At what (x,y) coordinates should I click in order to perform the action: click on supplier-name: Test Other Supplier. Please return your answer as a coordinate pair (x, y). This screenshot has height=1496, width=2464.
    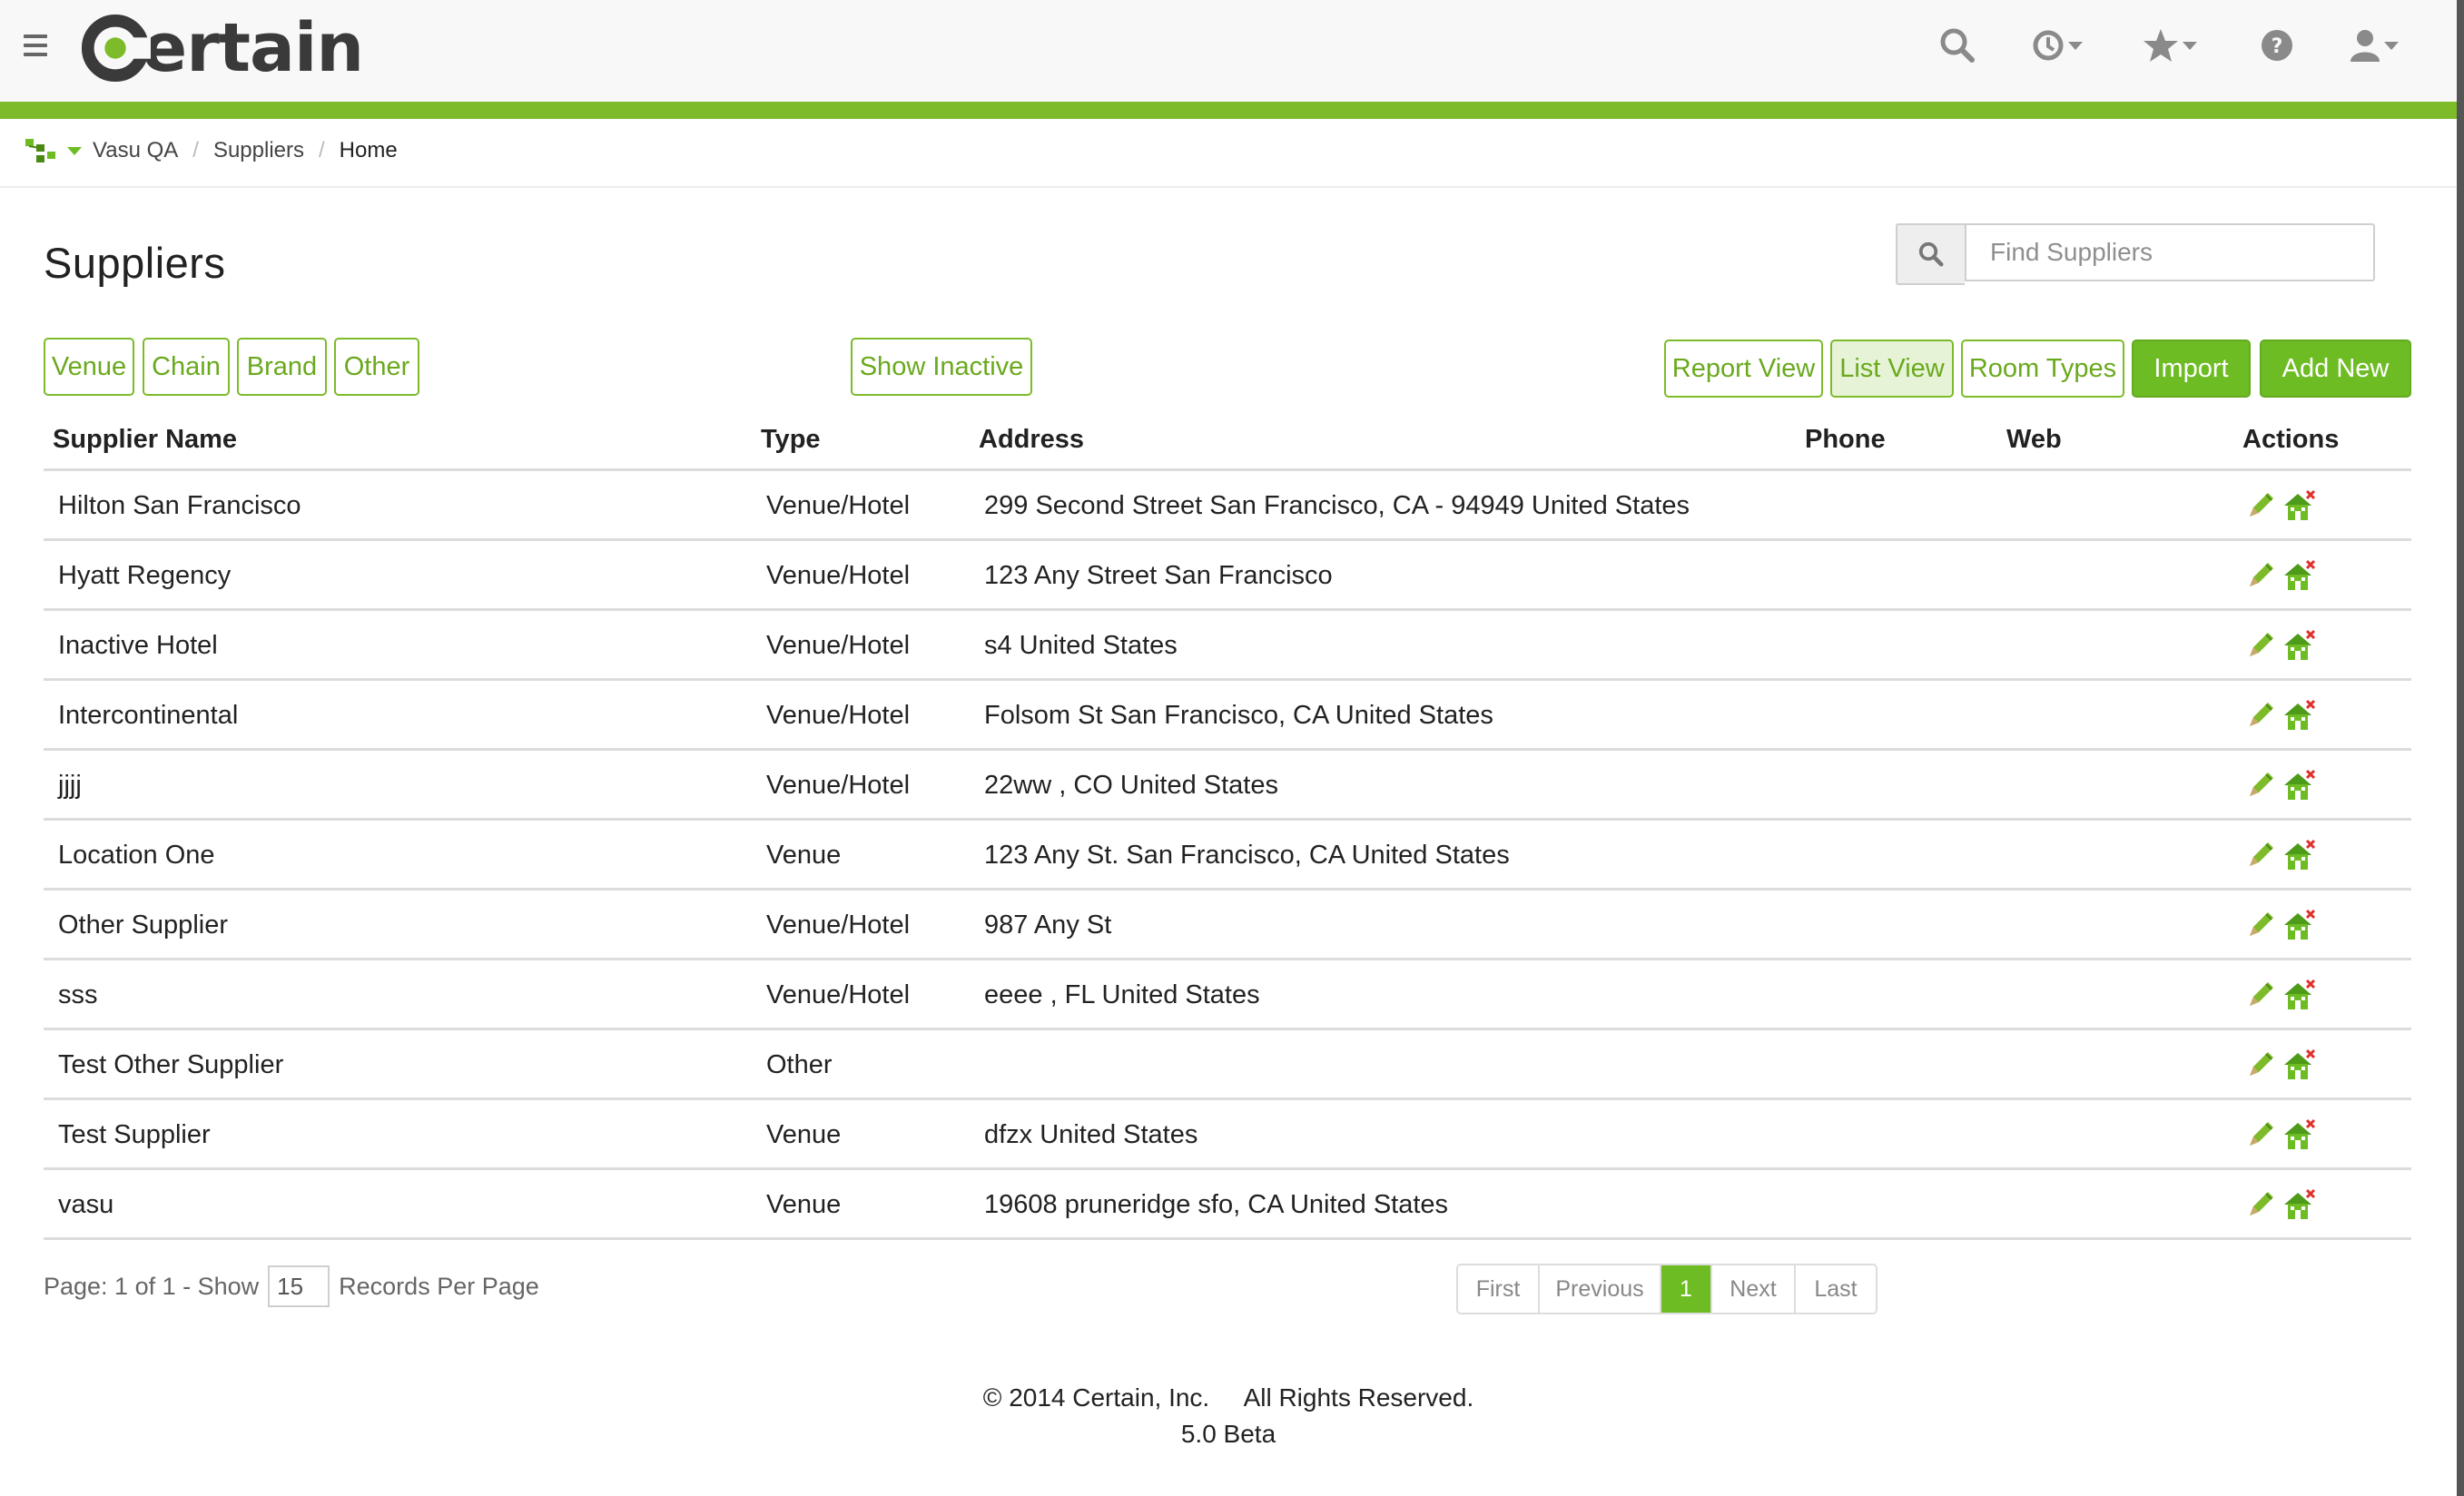
    Looking at the image, I should click on (170, 1065).